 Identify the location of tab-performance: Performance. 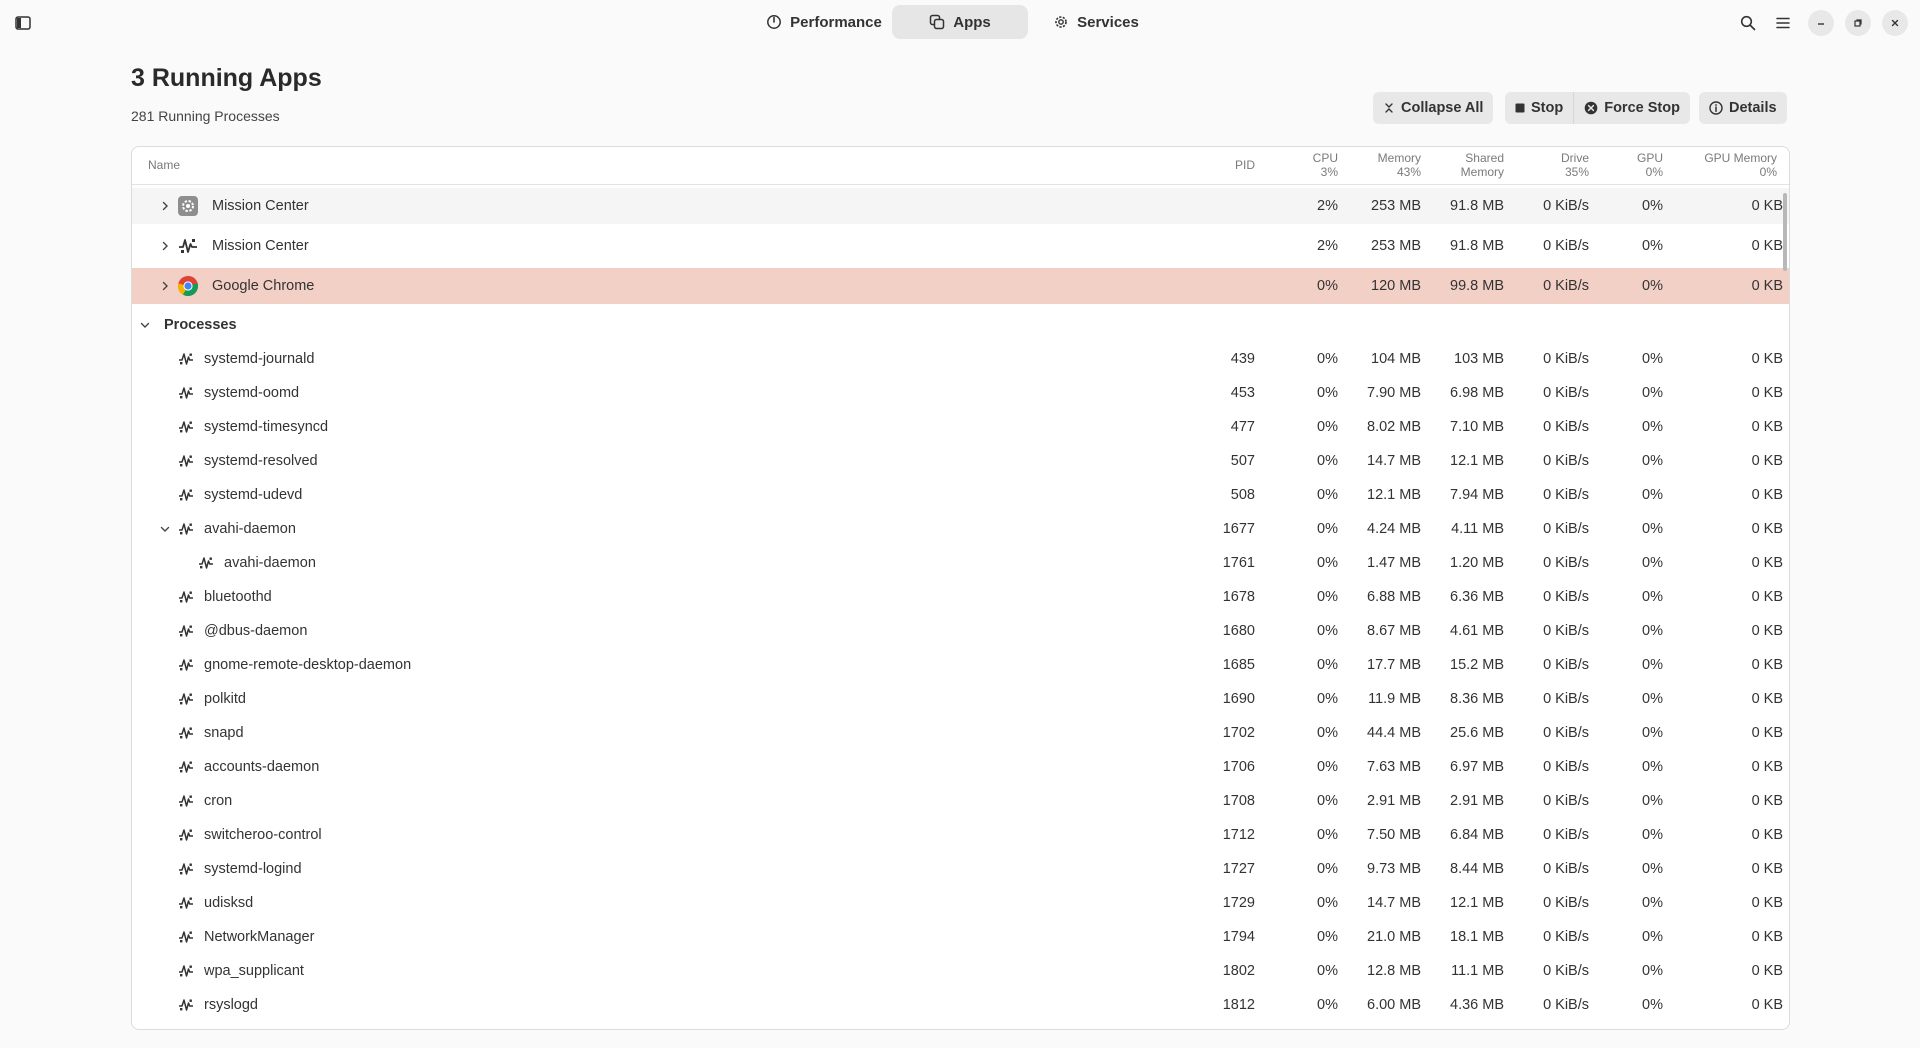
(824, 22).